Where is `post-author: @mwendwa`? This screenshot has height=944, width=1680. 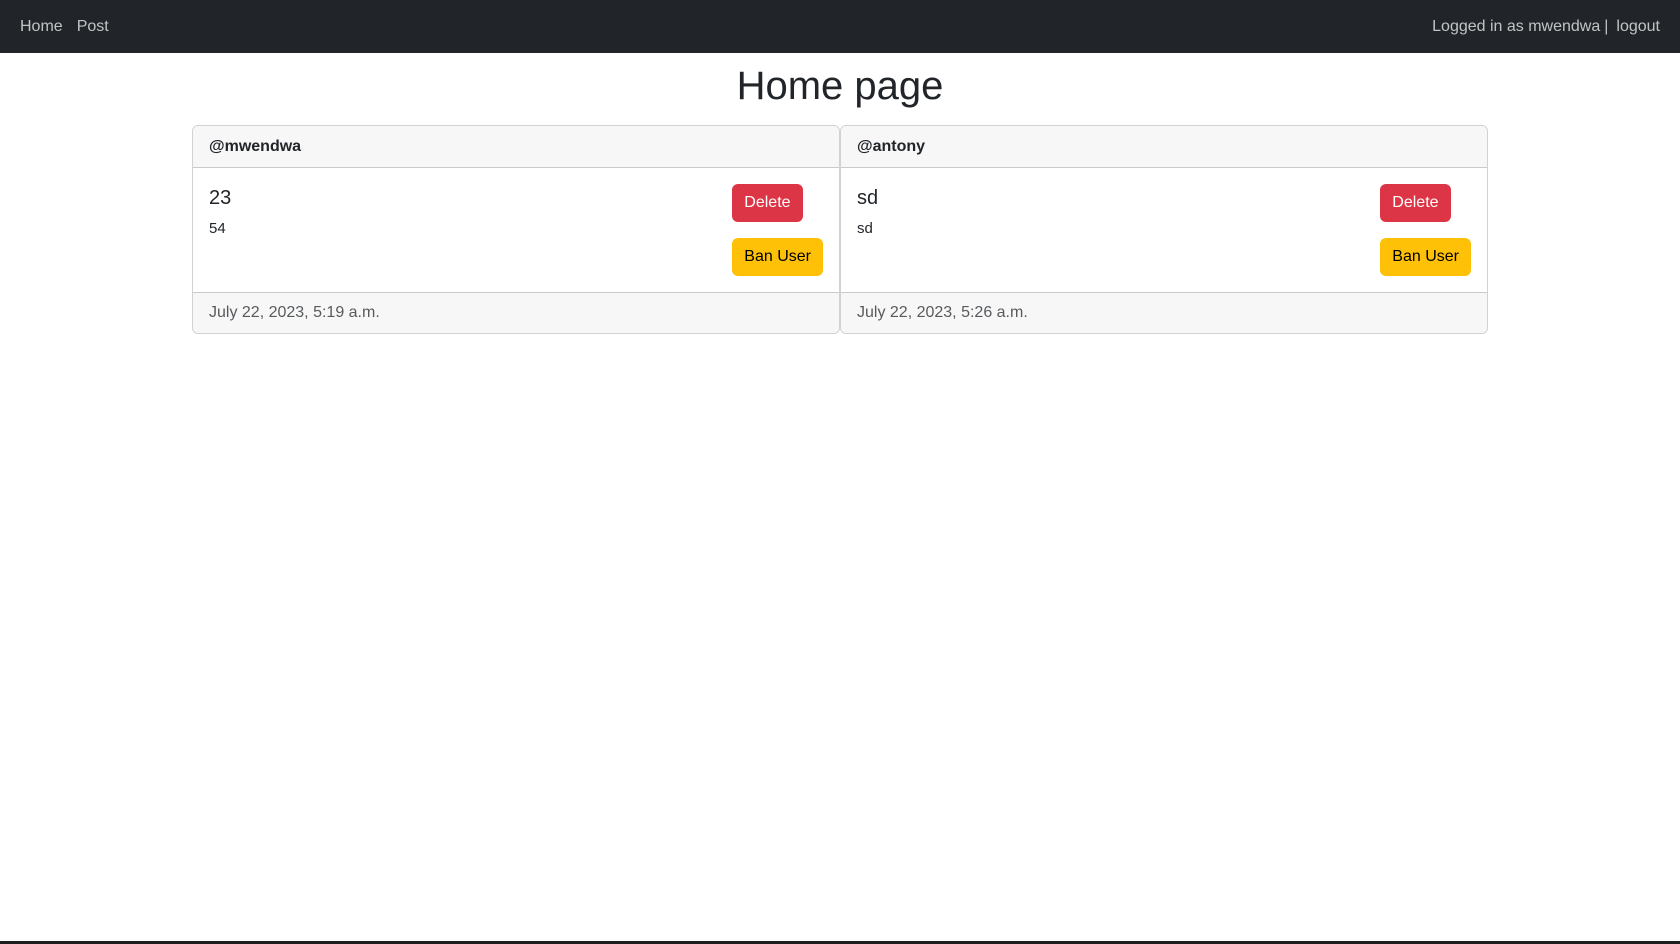
post-author: @mwendwa is located at coordinates (516, 147).